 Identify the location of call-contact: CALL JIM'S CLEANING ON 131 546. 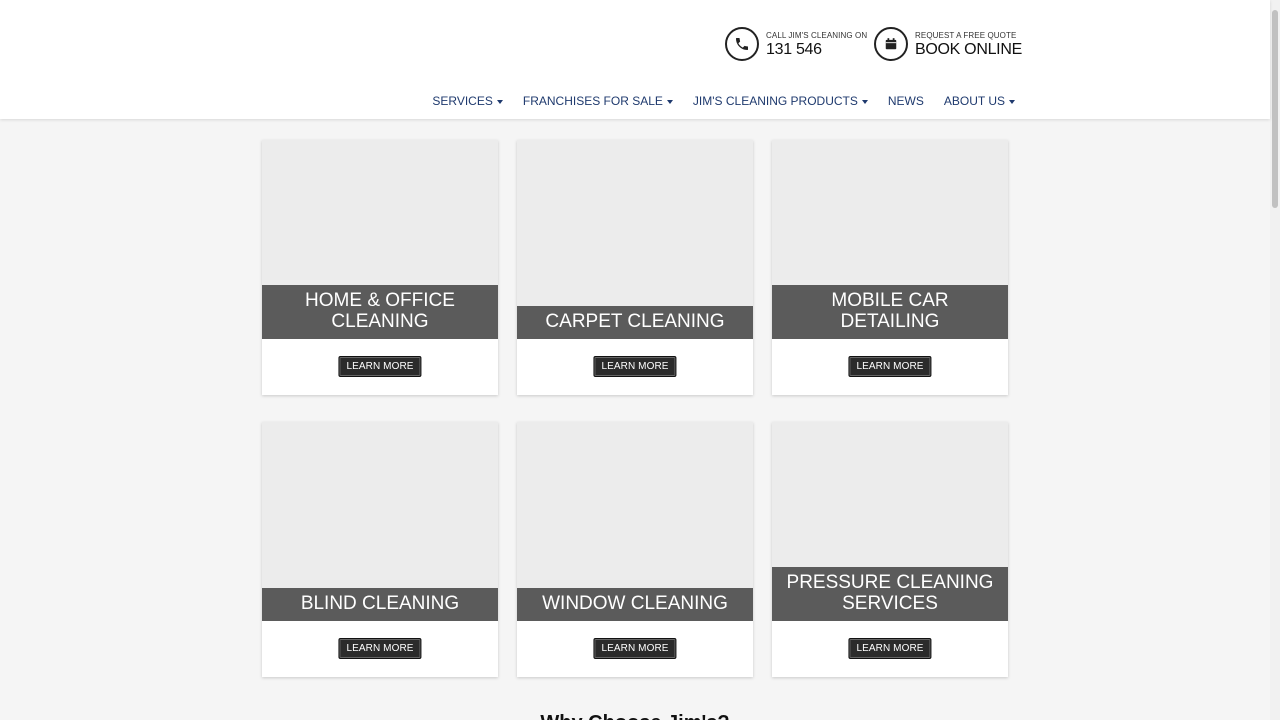
(796, 44).